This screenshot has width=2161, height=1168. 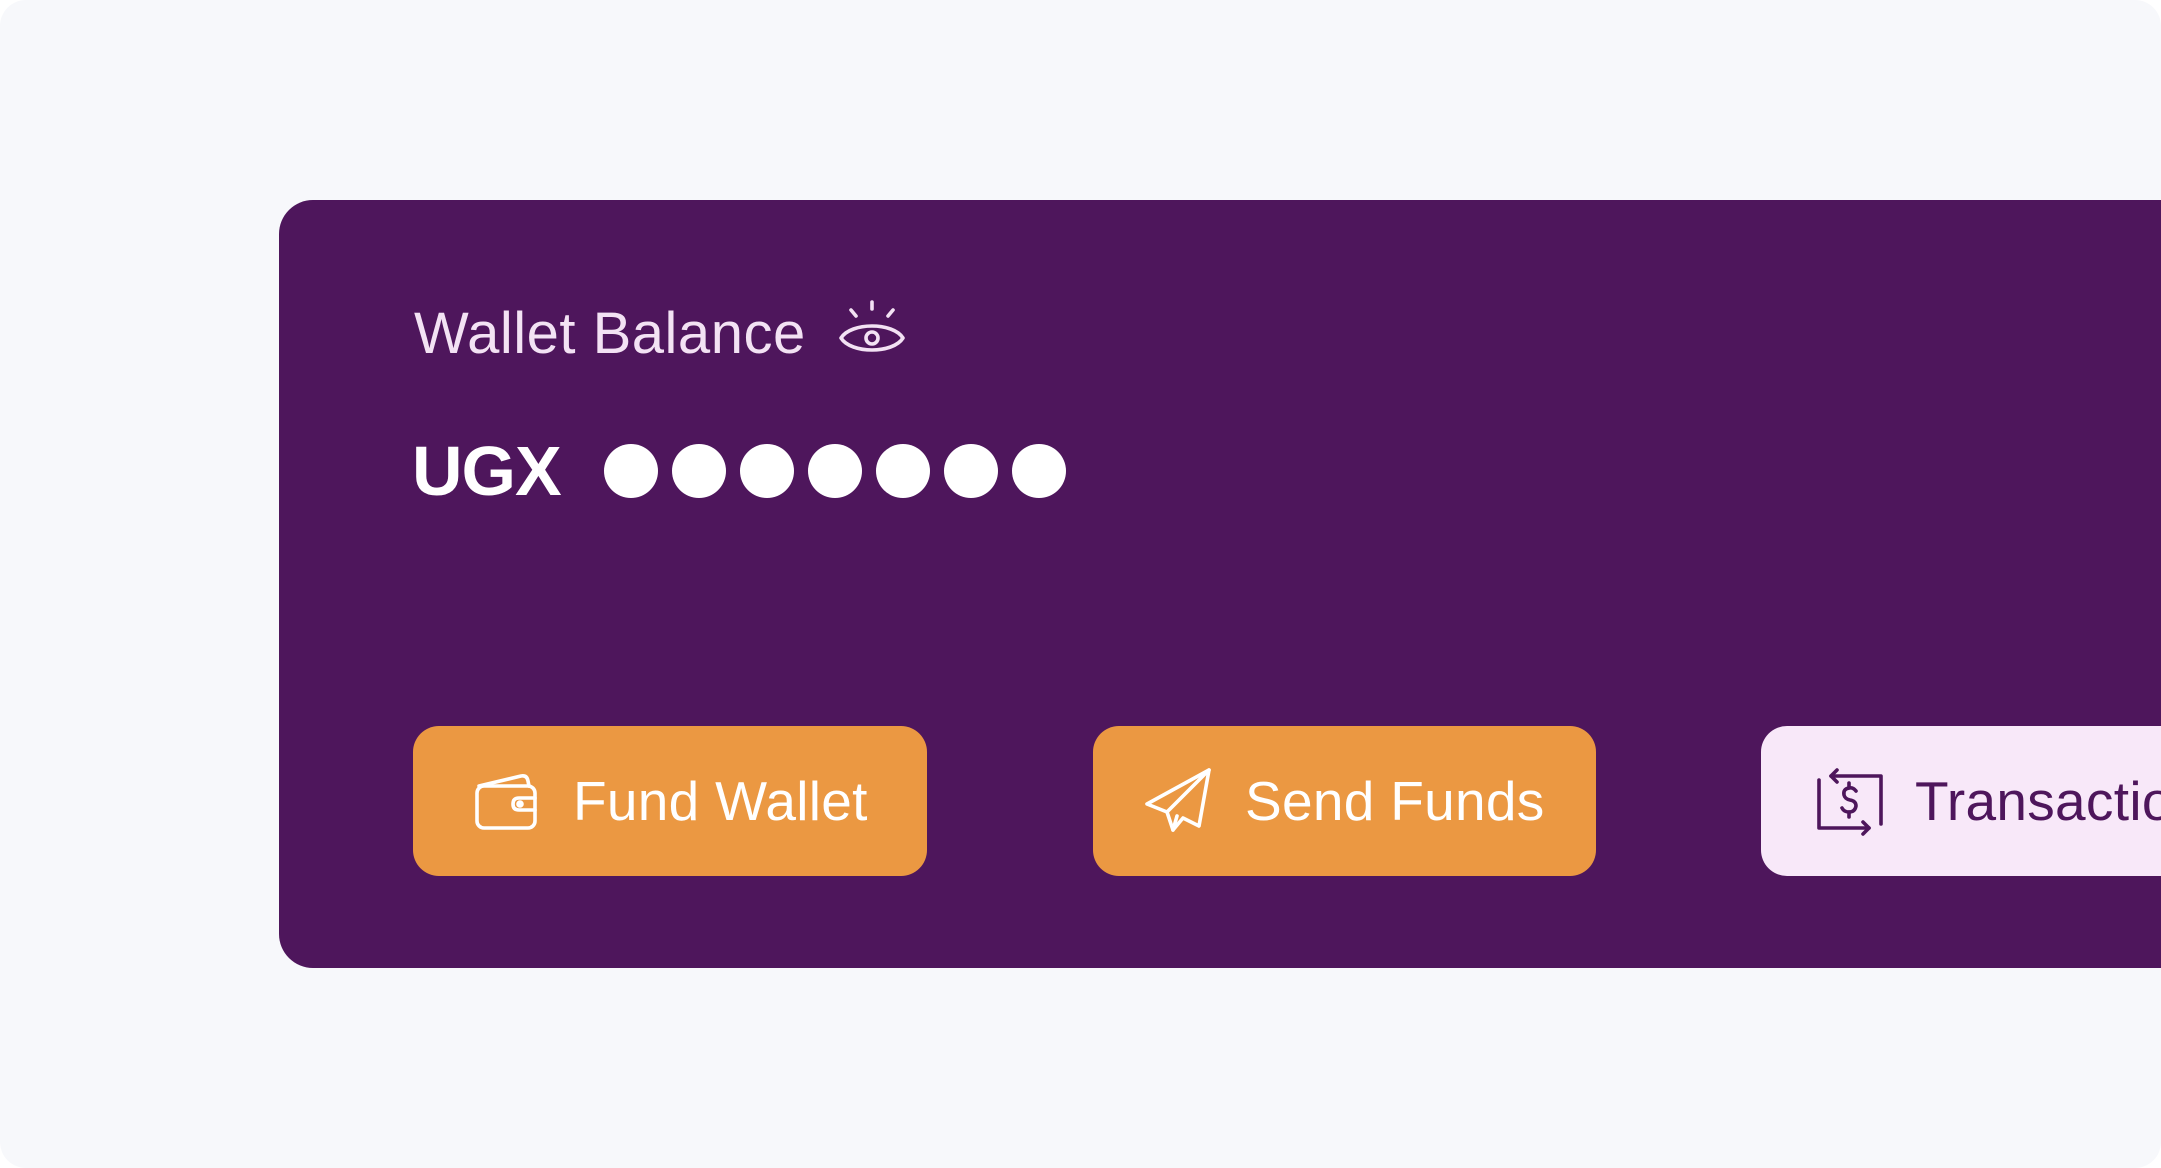 What do you see at coordinates (610, 333) in the screenshot?
I see `wallet-balance-label: Wallet Balance` at bounding box center [610, 333].